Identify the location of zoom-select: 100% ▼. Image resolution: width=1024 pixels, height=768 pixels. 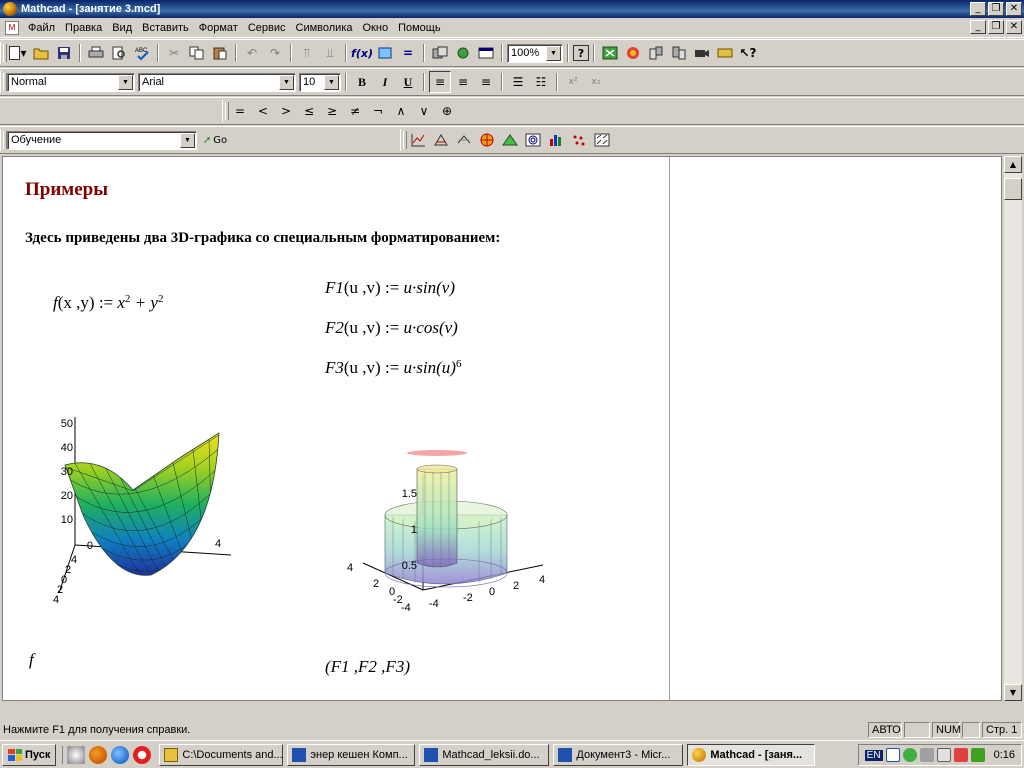
(535, 53).